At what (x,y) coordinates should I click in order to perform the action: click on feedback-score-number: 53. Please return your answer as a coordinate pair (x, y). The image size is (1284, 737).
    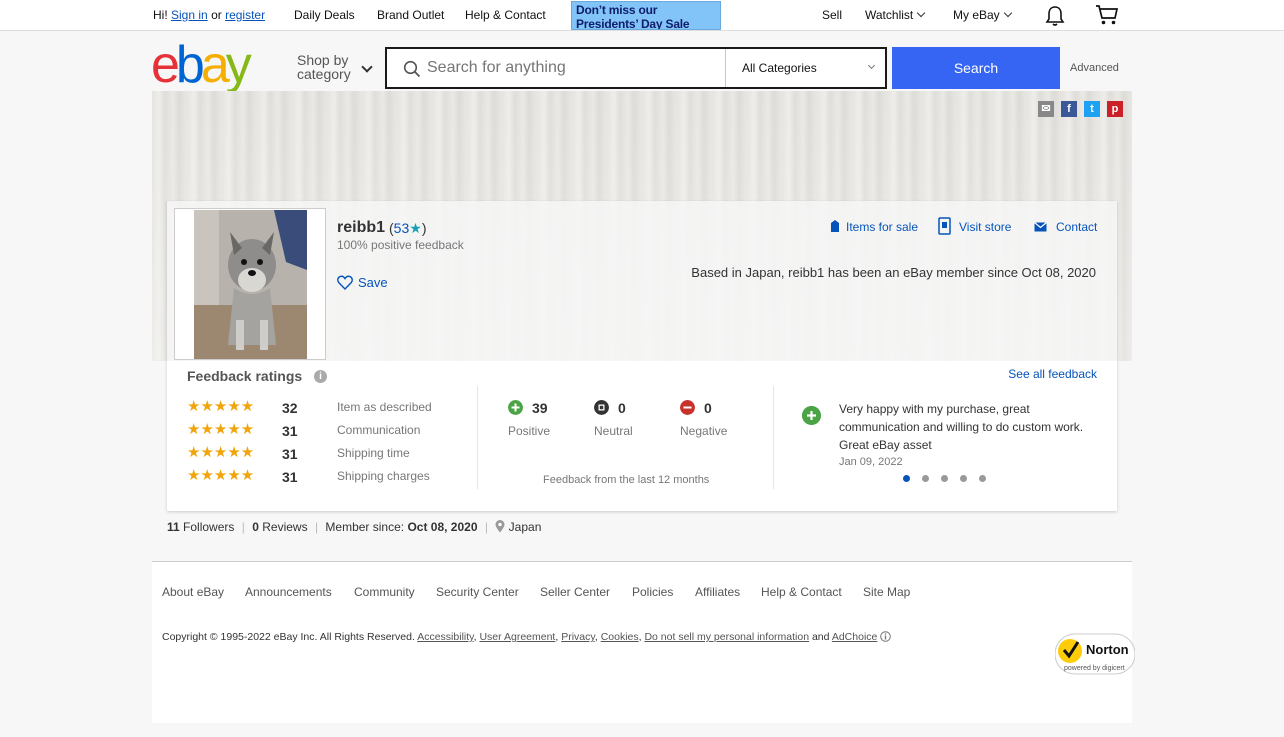
    Looking at the image, I should click on (401, 228).